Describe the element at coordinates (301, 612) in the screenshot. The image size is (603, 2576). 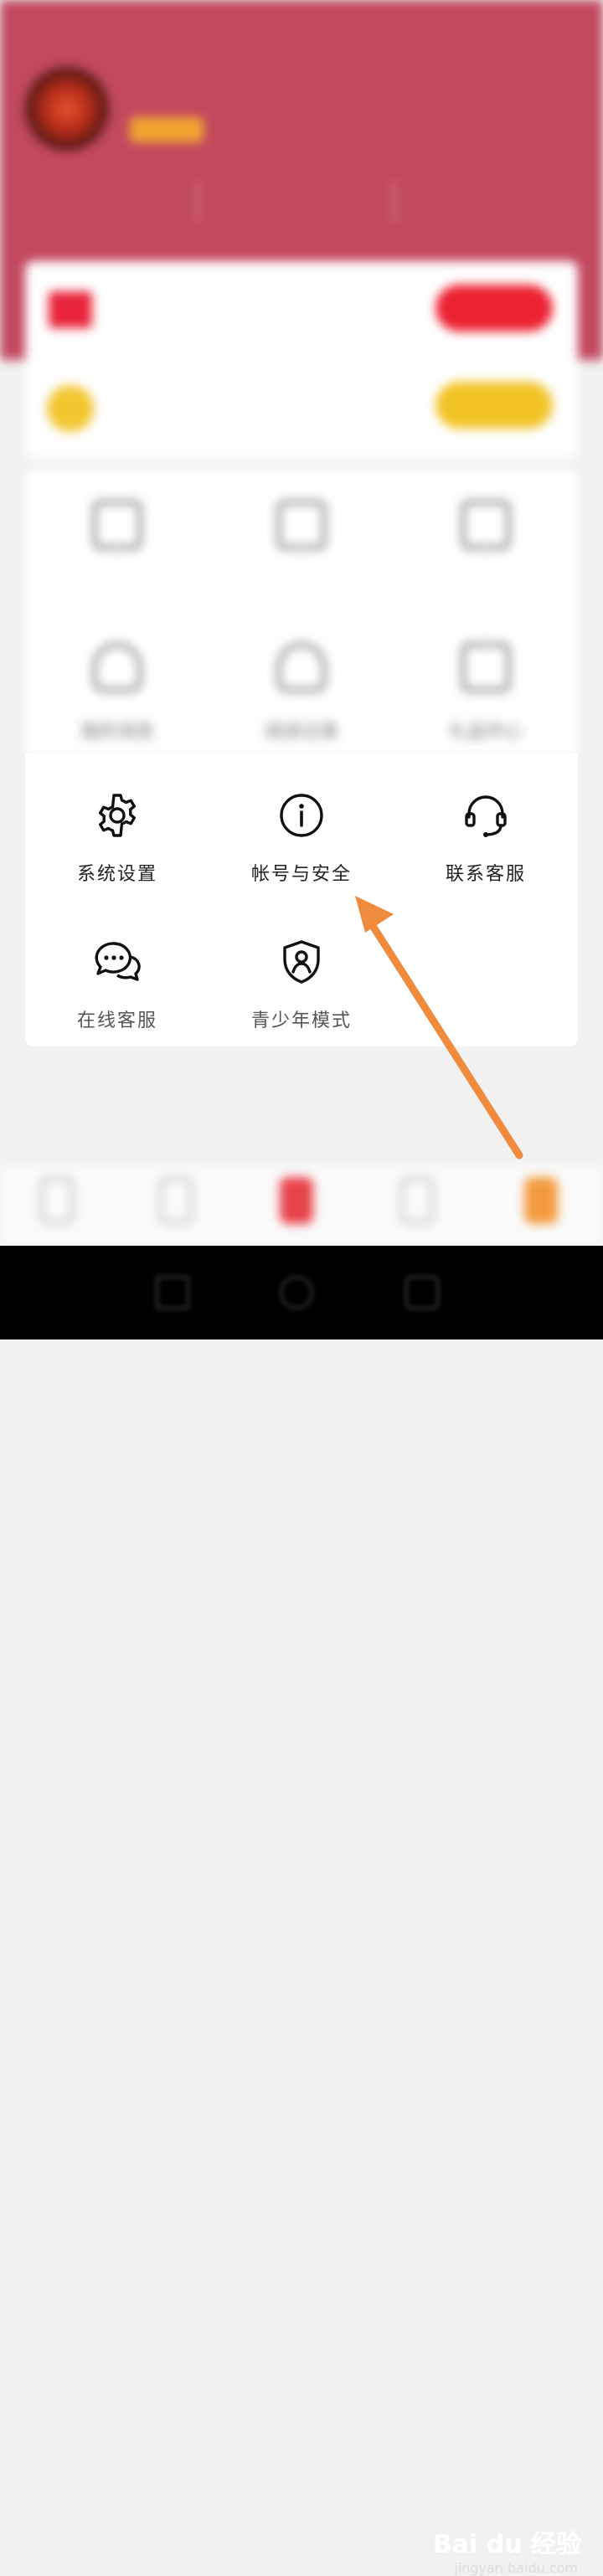
I see `blurred-feature-grid: 我的消息 阅读记录 礼品中心` at that location.